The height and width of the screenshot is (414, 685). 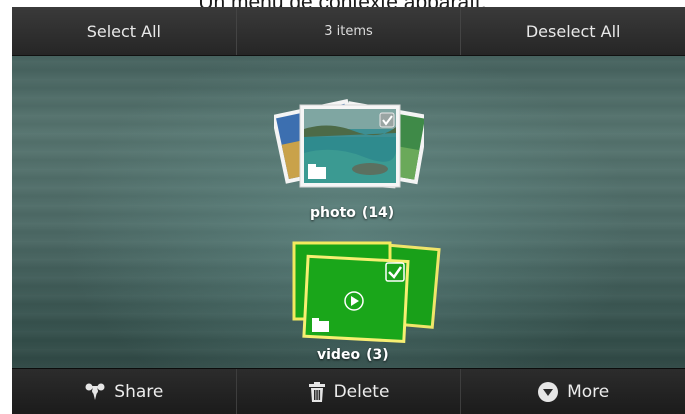 I want to click on selected-count: 3 items, so click(x=349, y=31).